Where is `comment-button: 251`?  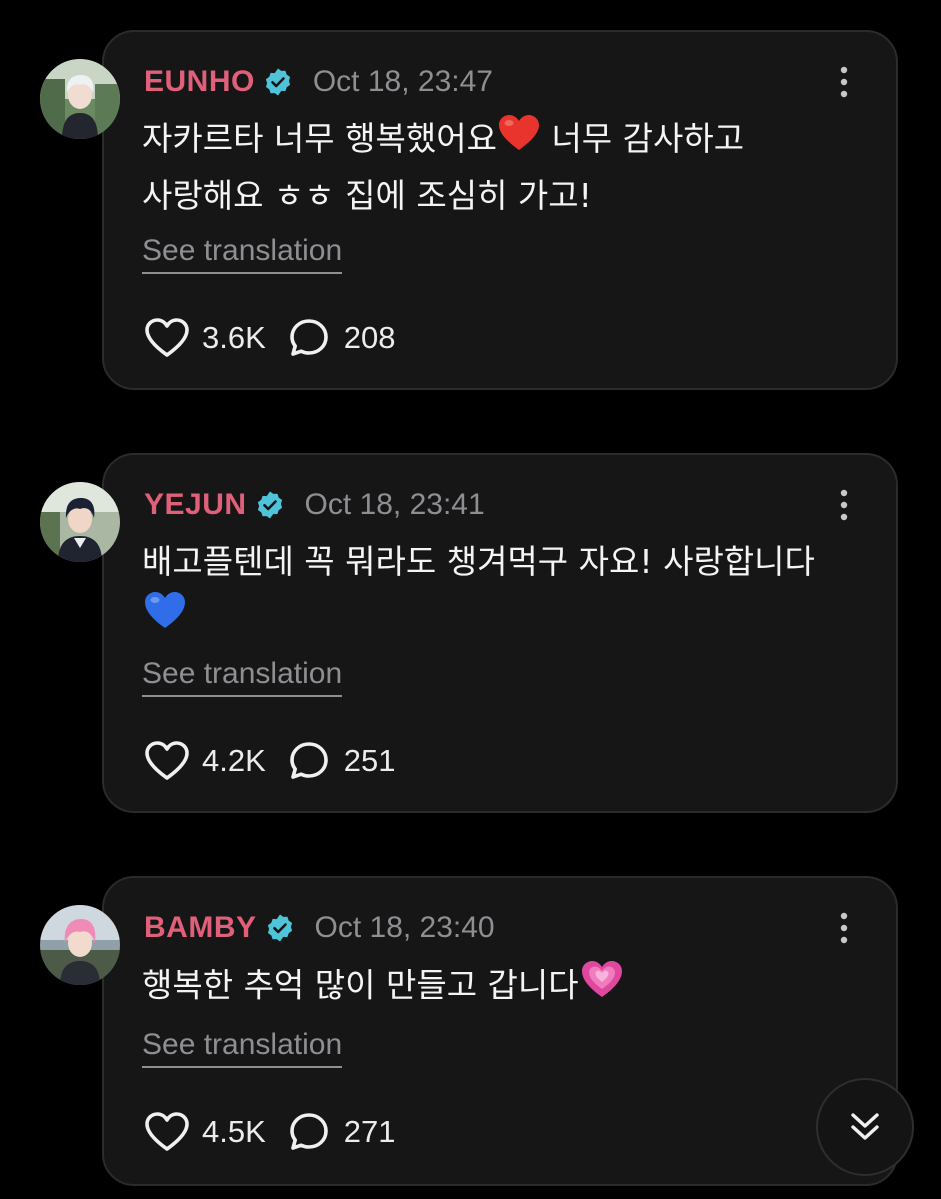
comment-button: 251 is located at coordinates (342, 761).